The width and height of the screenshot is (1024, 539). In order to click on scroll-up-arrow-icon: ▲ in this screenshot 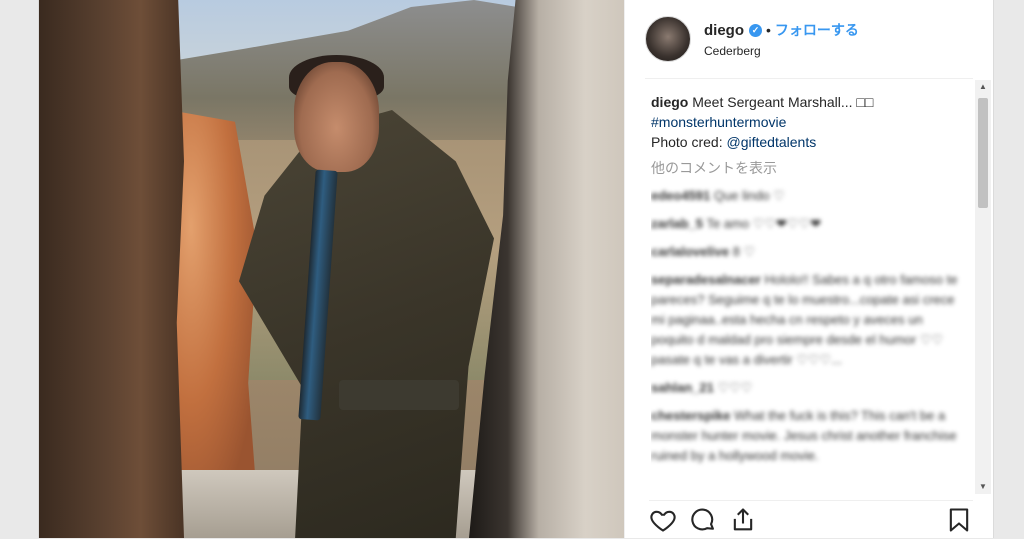, I will do `click(983, 87)`.